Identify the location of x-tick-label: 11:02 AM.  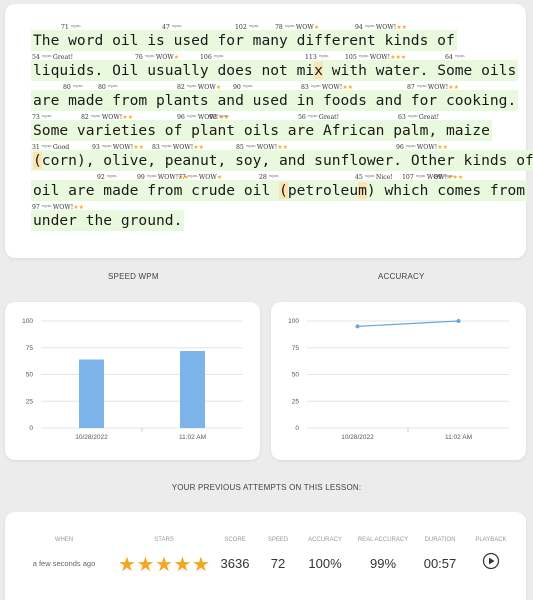
(192, 437).